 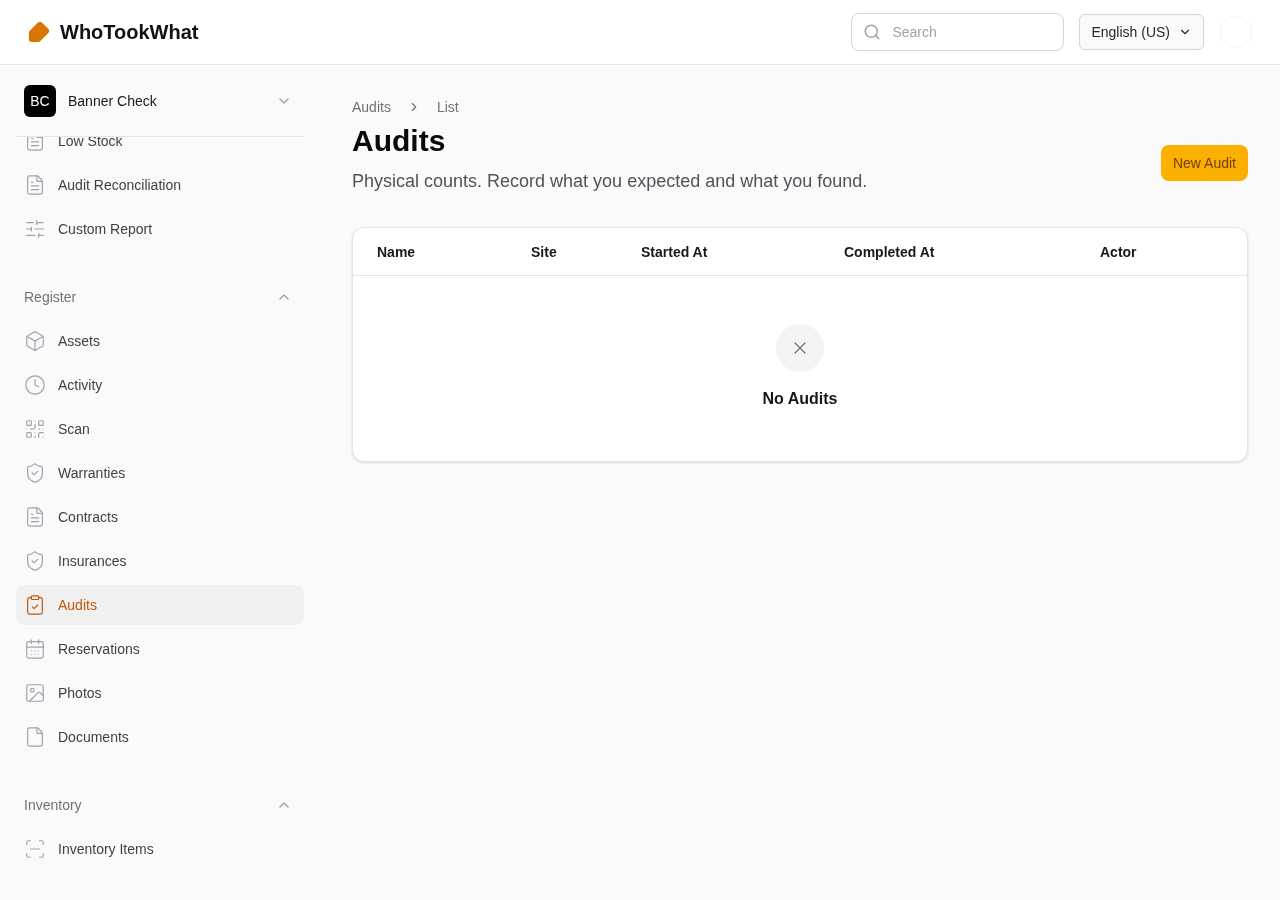 What do you see at coordinates (1141, 32) in the screenshot?
I see `language-select: English (US)` at bounding box center [1141, 32].